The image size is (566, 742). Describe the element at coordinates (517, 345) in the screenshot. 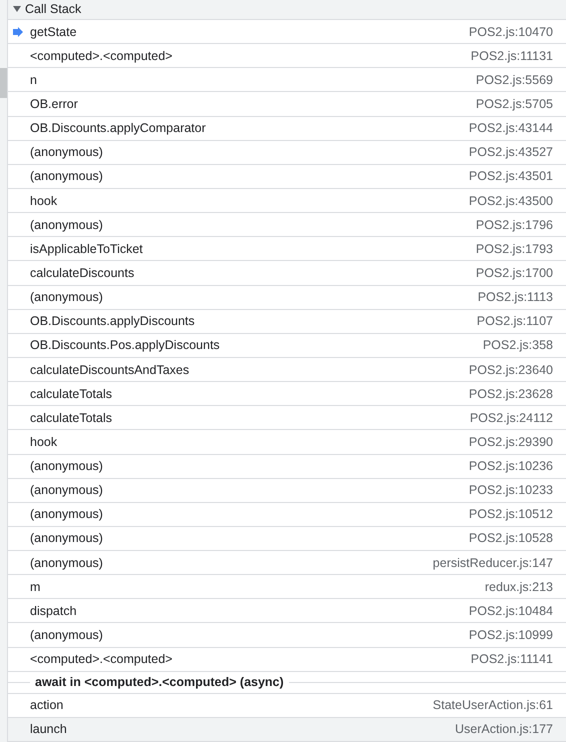

I see `source-location: POS2.js:358` at that location.